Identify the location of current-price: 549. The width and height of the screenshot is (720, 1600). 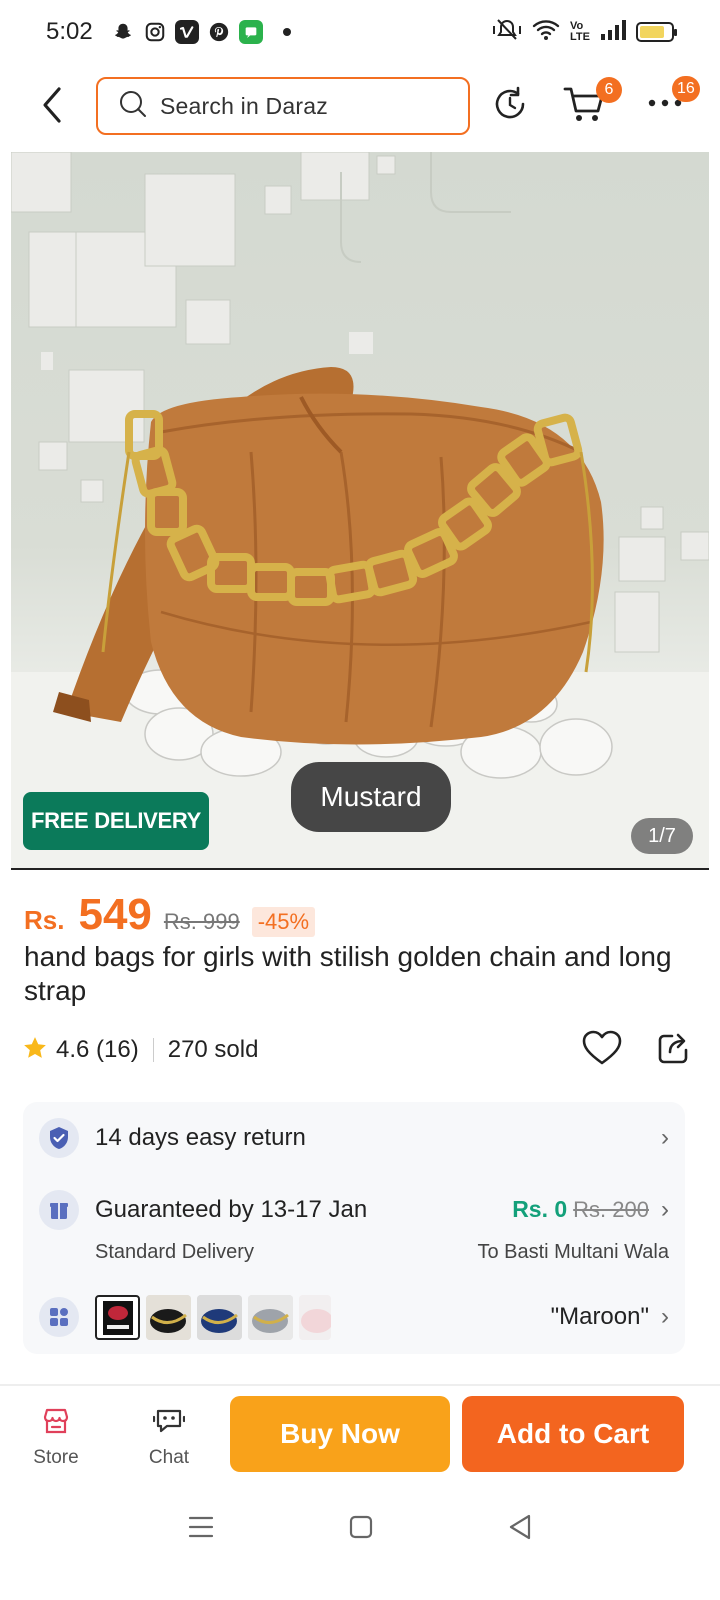
(115, 914).